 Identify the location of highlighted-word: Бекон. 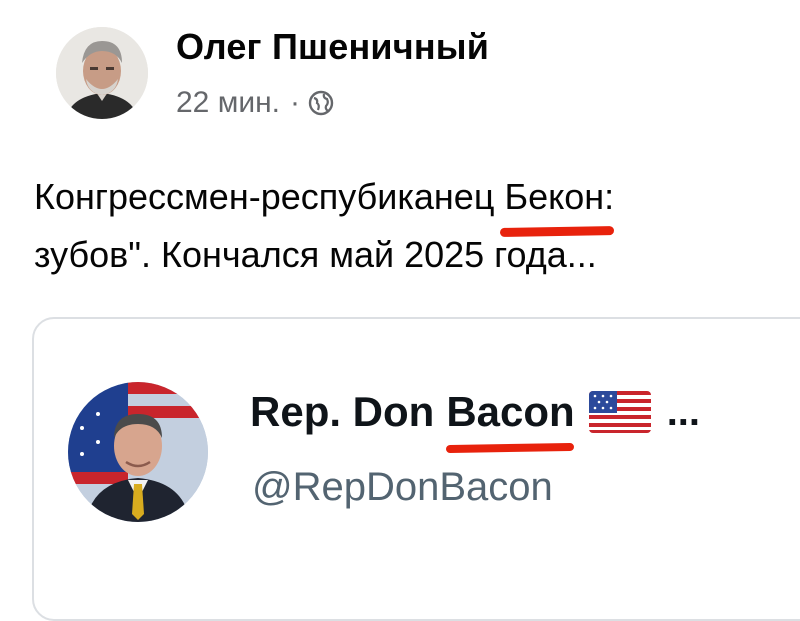
(557, 202).